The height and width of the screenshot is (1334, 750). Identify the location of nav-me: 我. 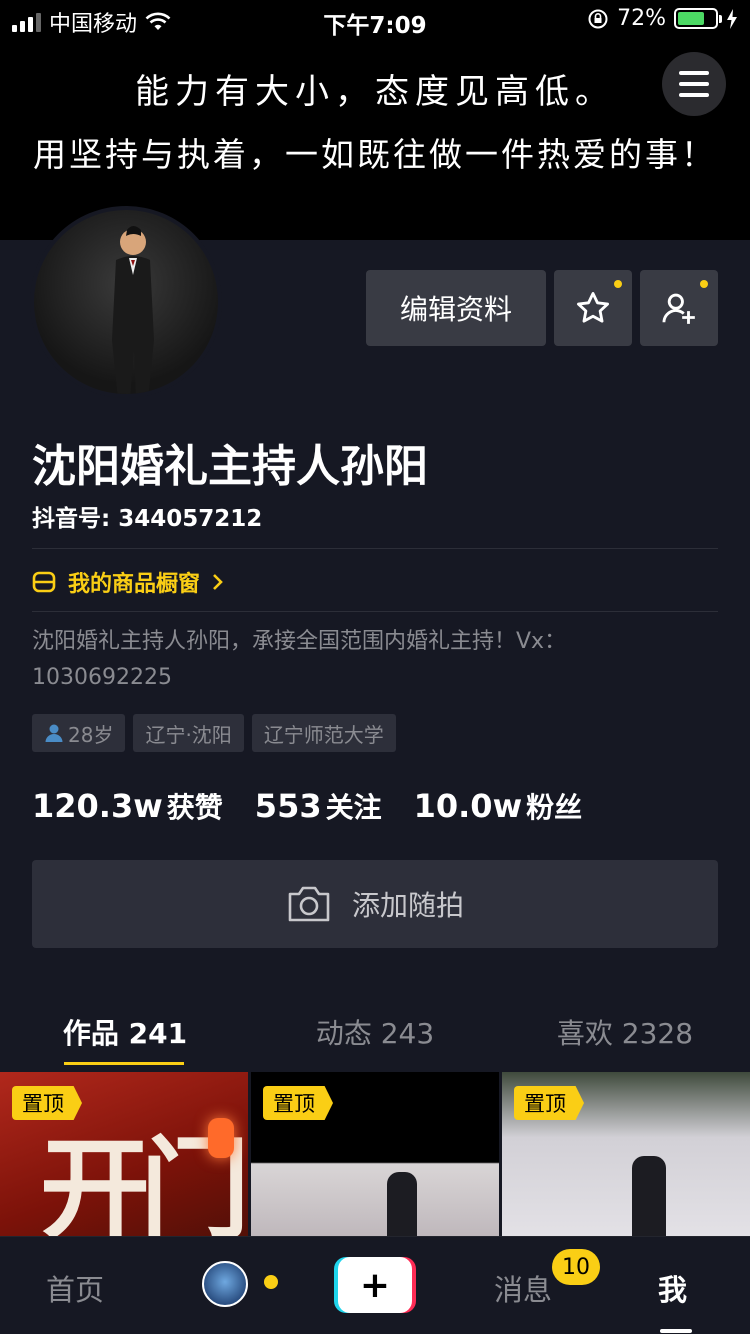
(672, 1288).